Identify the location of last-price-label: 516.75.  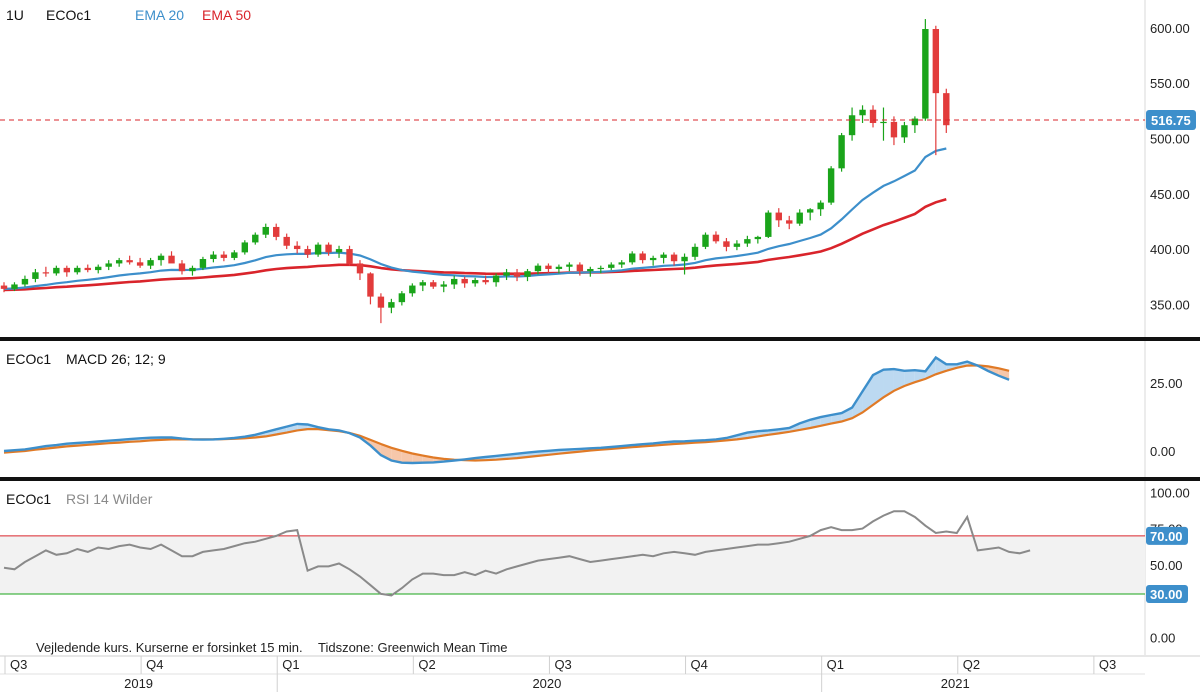
(1171, 120).